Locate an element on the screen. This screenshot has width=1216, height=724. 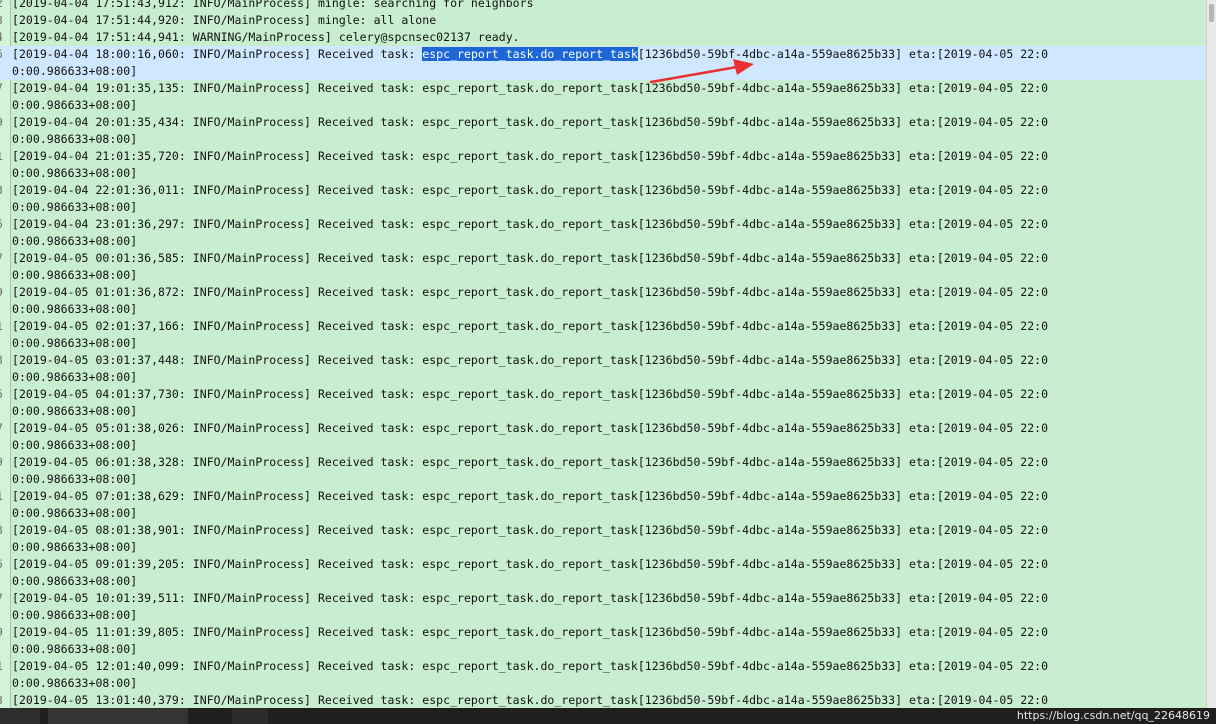
selected-task-name: espc_report_task.do_report_task is located at coordinates (530, 54).